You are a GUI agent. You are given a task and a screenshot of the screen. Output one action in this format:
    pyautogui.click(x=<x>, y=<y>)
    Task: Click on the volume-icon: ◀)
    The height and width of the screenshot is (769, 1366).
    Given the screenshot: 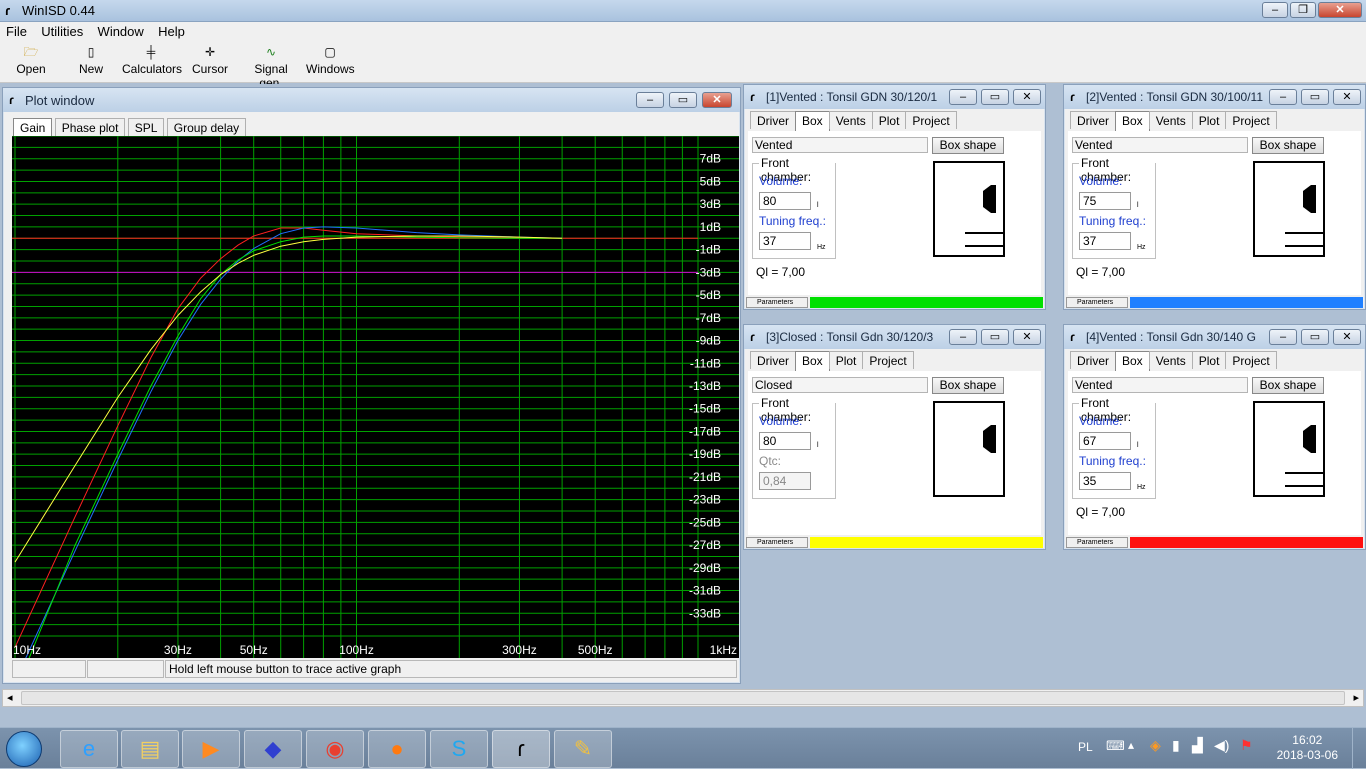 What is the action you would take?
    pyautogui.click(x=1221, y=745)
    